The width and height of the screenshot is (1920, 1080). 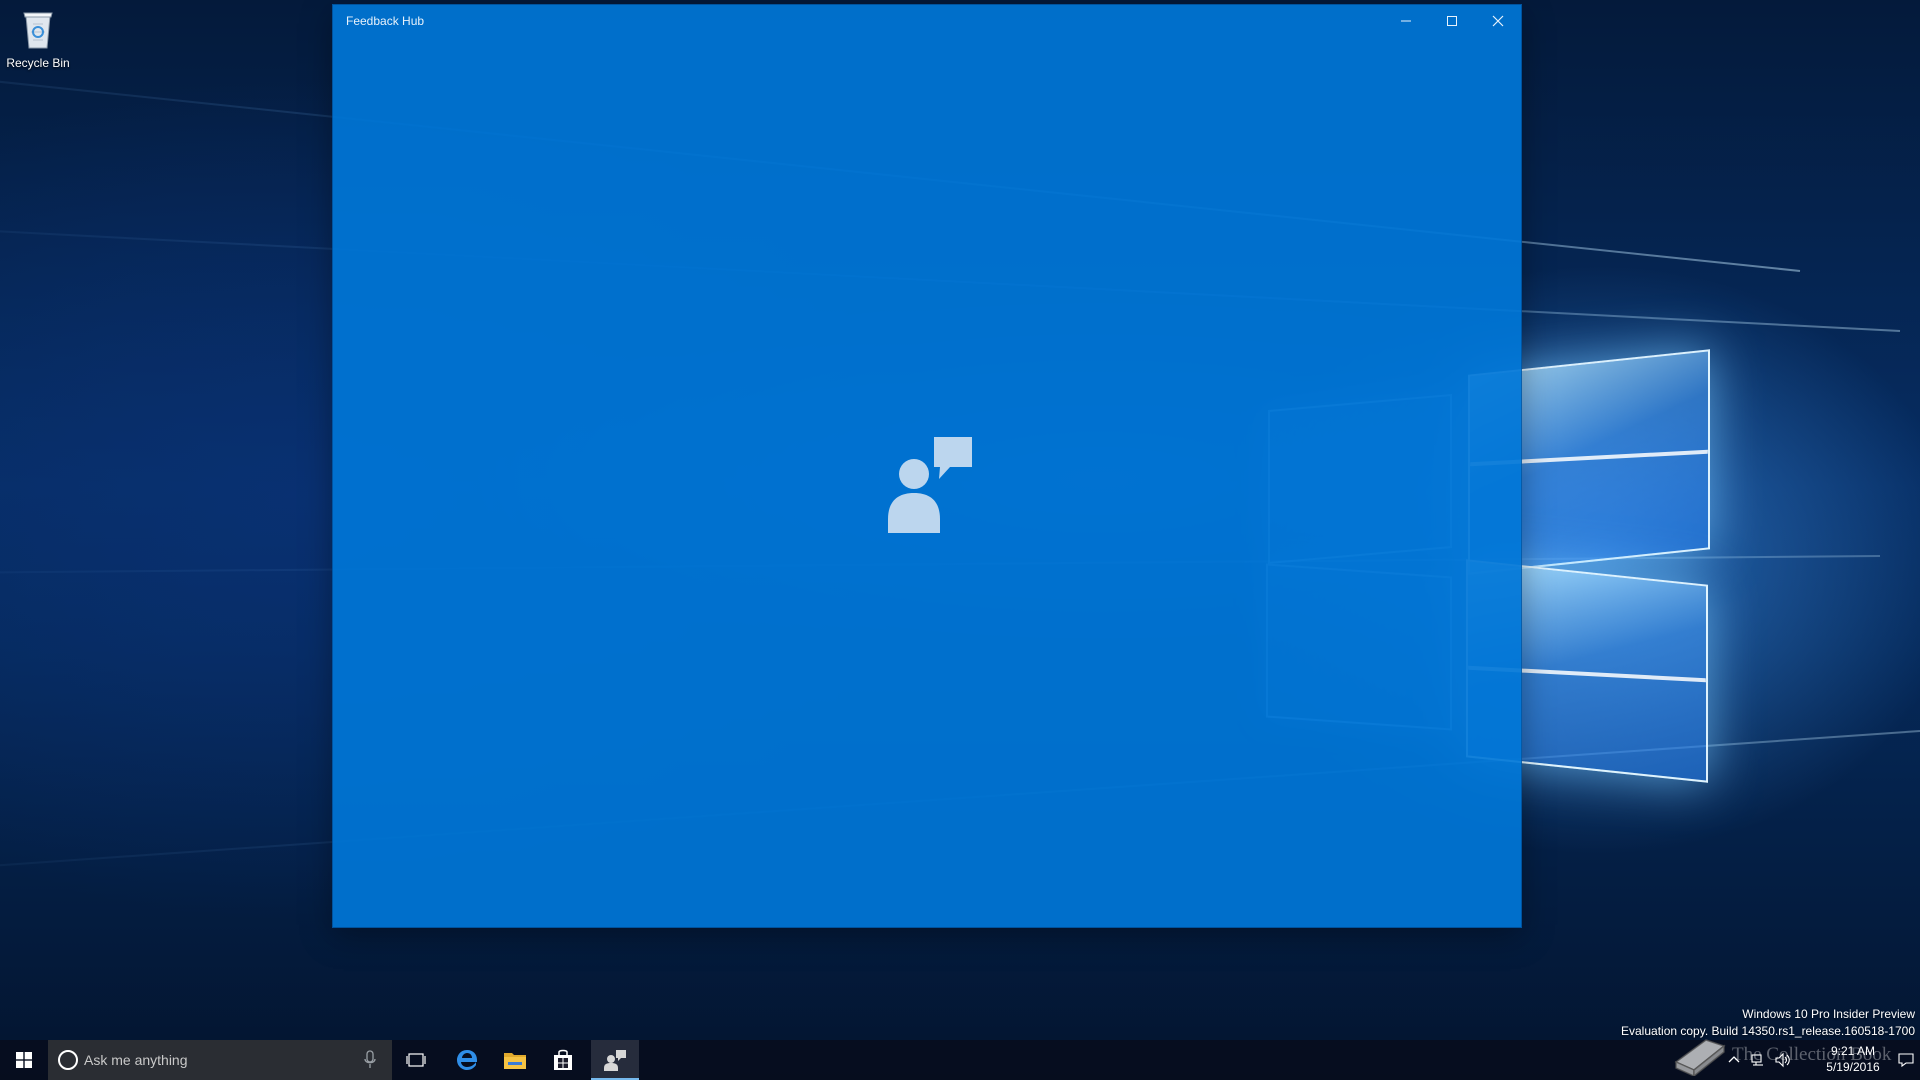 I want to click on window-title: Feedback Hub, so click(x=385, y=21).